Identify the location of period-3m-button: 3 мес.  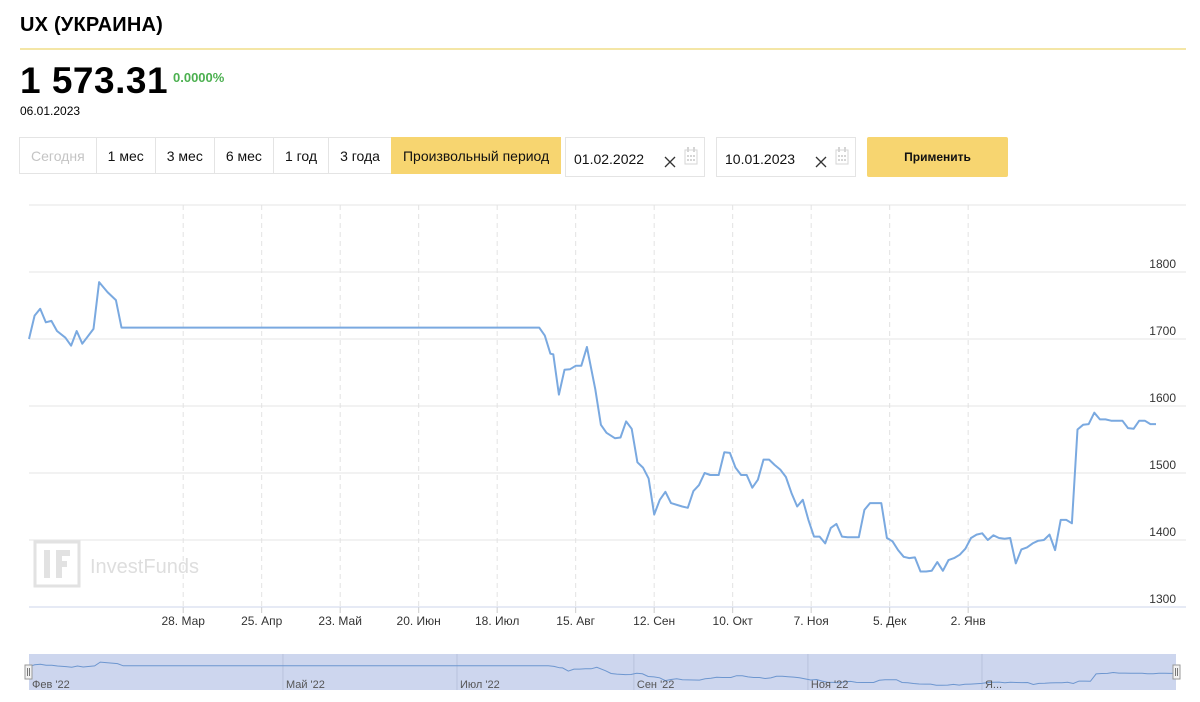
(184, 155).